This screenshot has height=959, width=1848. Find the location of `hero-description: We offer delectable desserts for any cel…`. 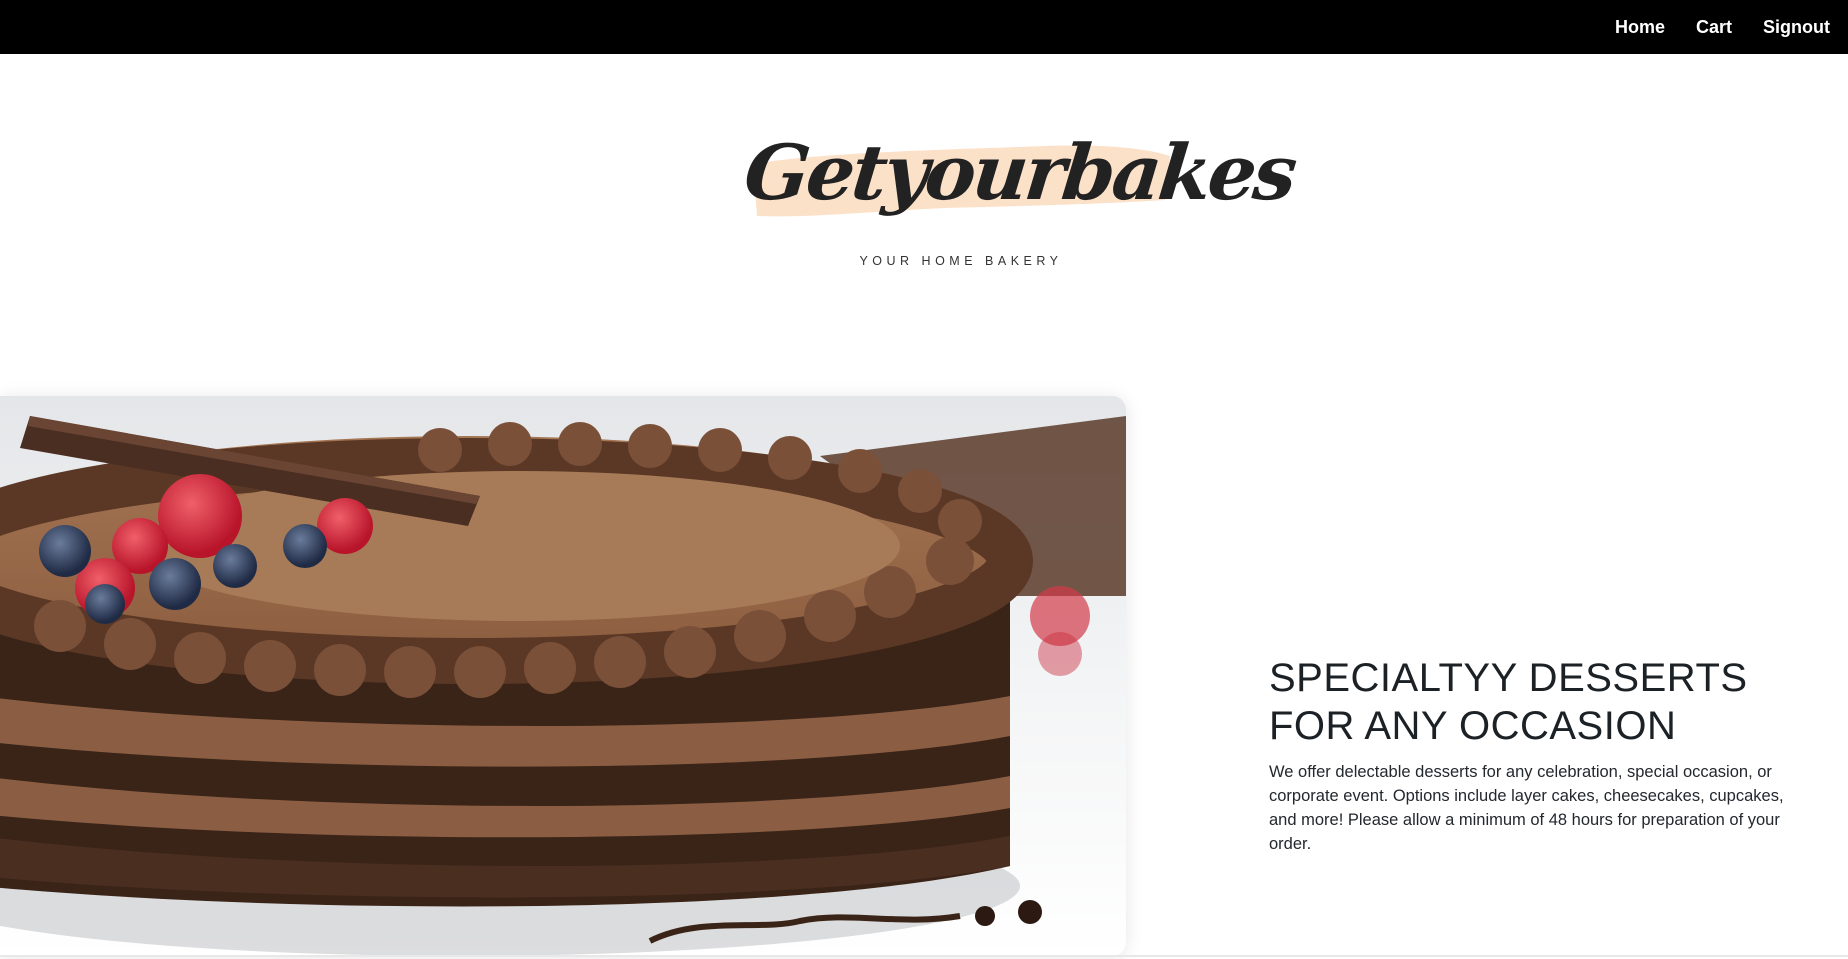

hero-description: We offer delectable desserts for any cel… is located at coordinates (1526, 808).